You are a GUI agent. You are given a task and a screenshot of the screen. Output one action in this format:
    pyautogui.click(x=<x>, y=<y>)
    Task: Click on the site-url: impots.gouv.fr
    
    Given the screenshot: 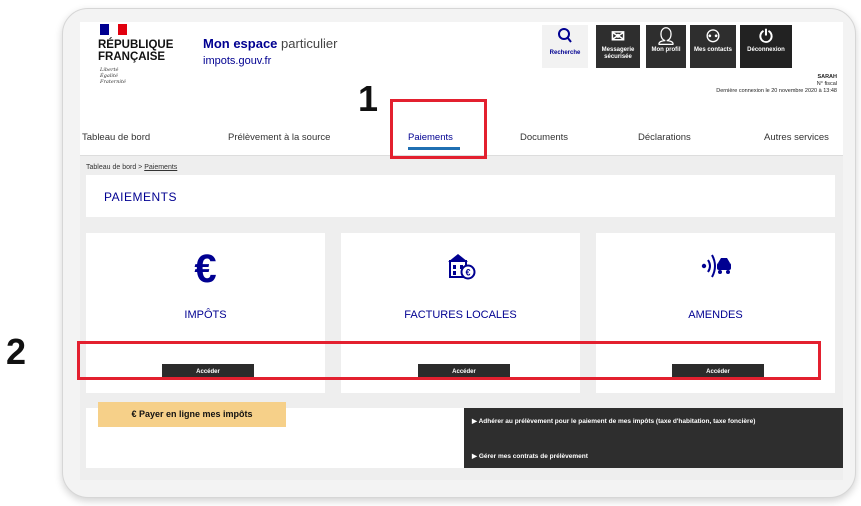 What is the action you would take?
    pyautogui.click(x=237, y=61)
    